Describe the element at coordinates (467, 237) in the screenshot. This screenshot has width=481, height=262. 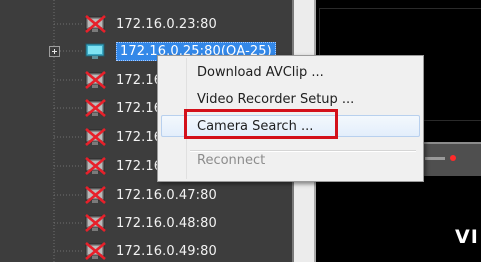
I see `video-overlay-text: VI` at that location.